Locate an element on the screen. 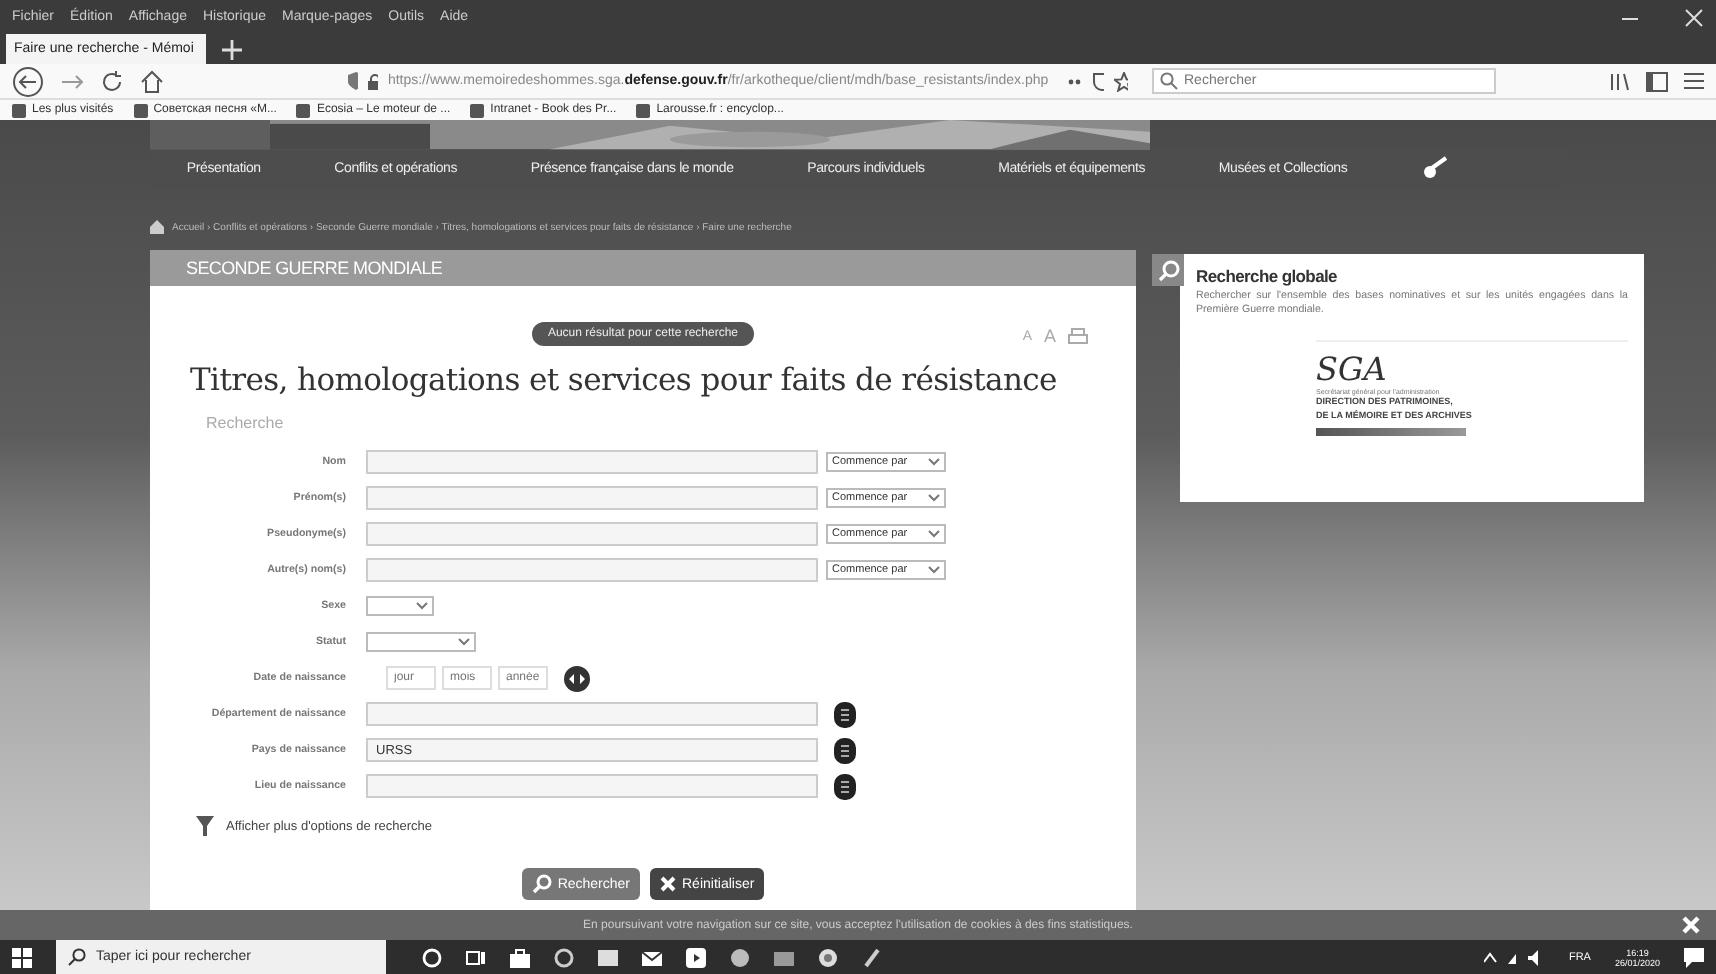  key-icon is located at coordinates (1435, 168).